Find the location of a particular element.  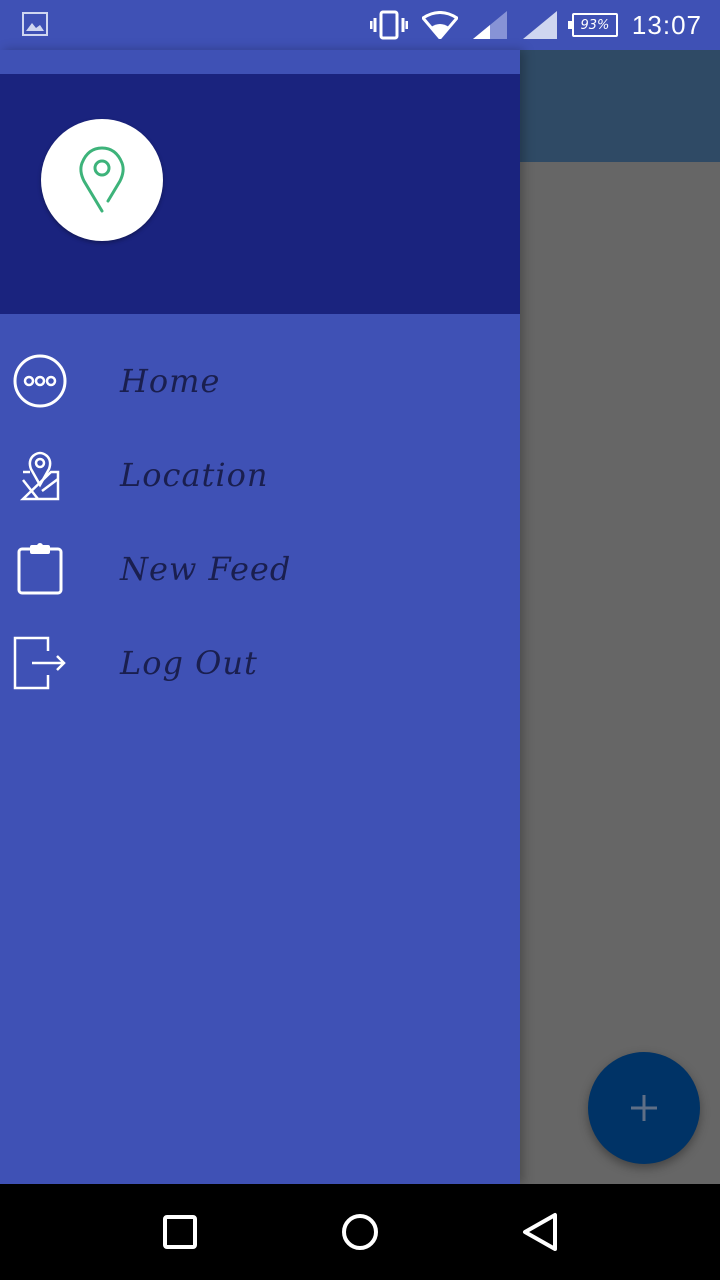

recents-icon is located at coordinates (180, 1232).